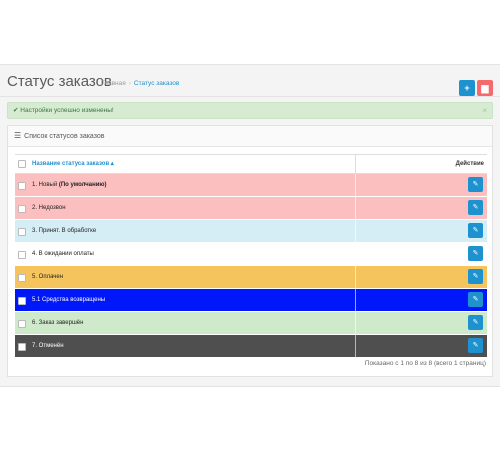  I want to click on status-label: 6. Заказ завершён, so click(58, 323).